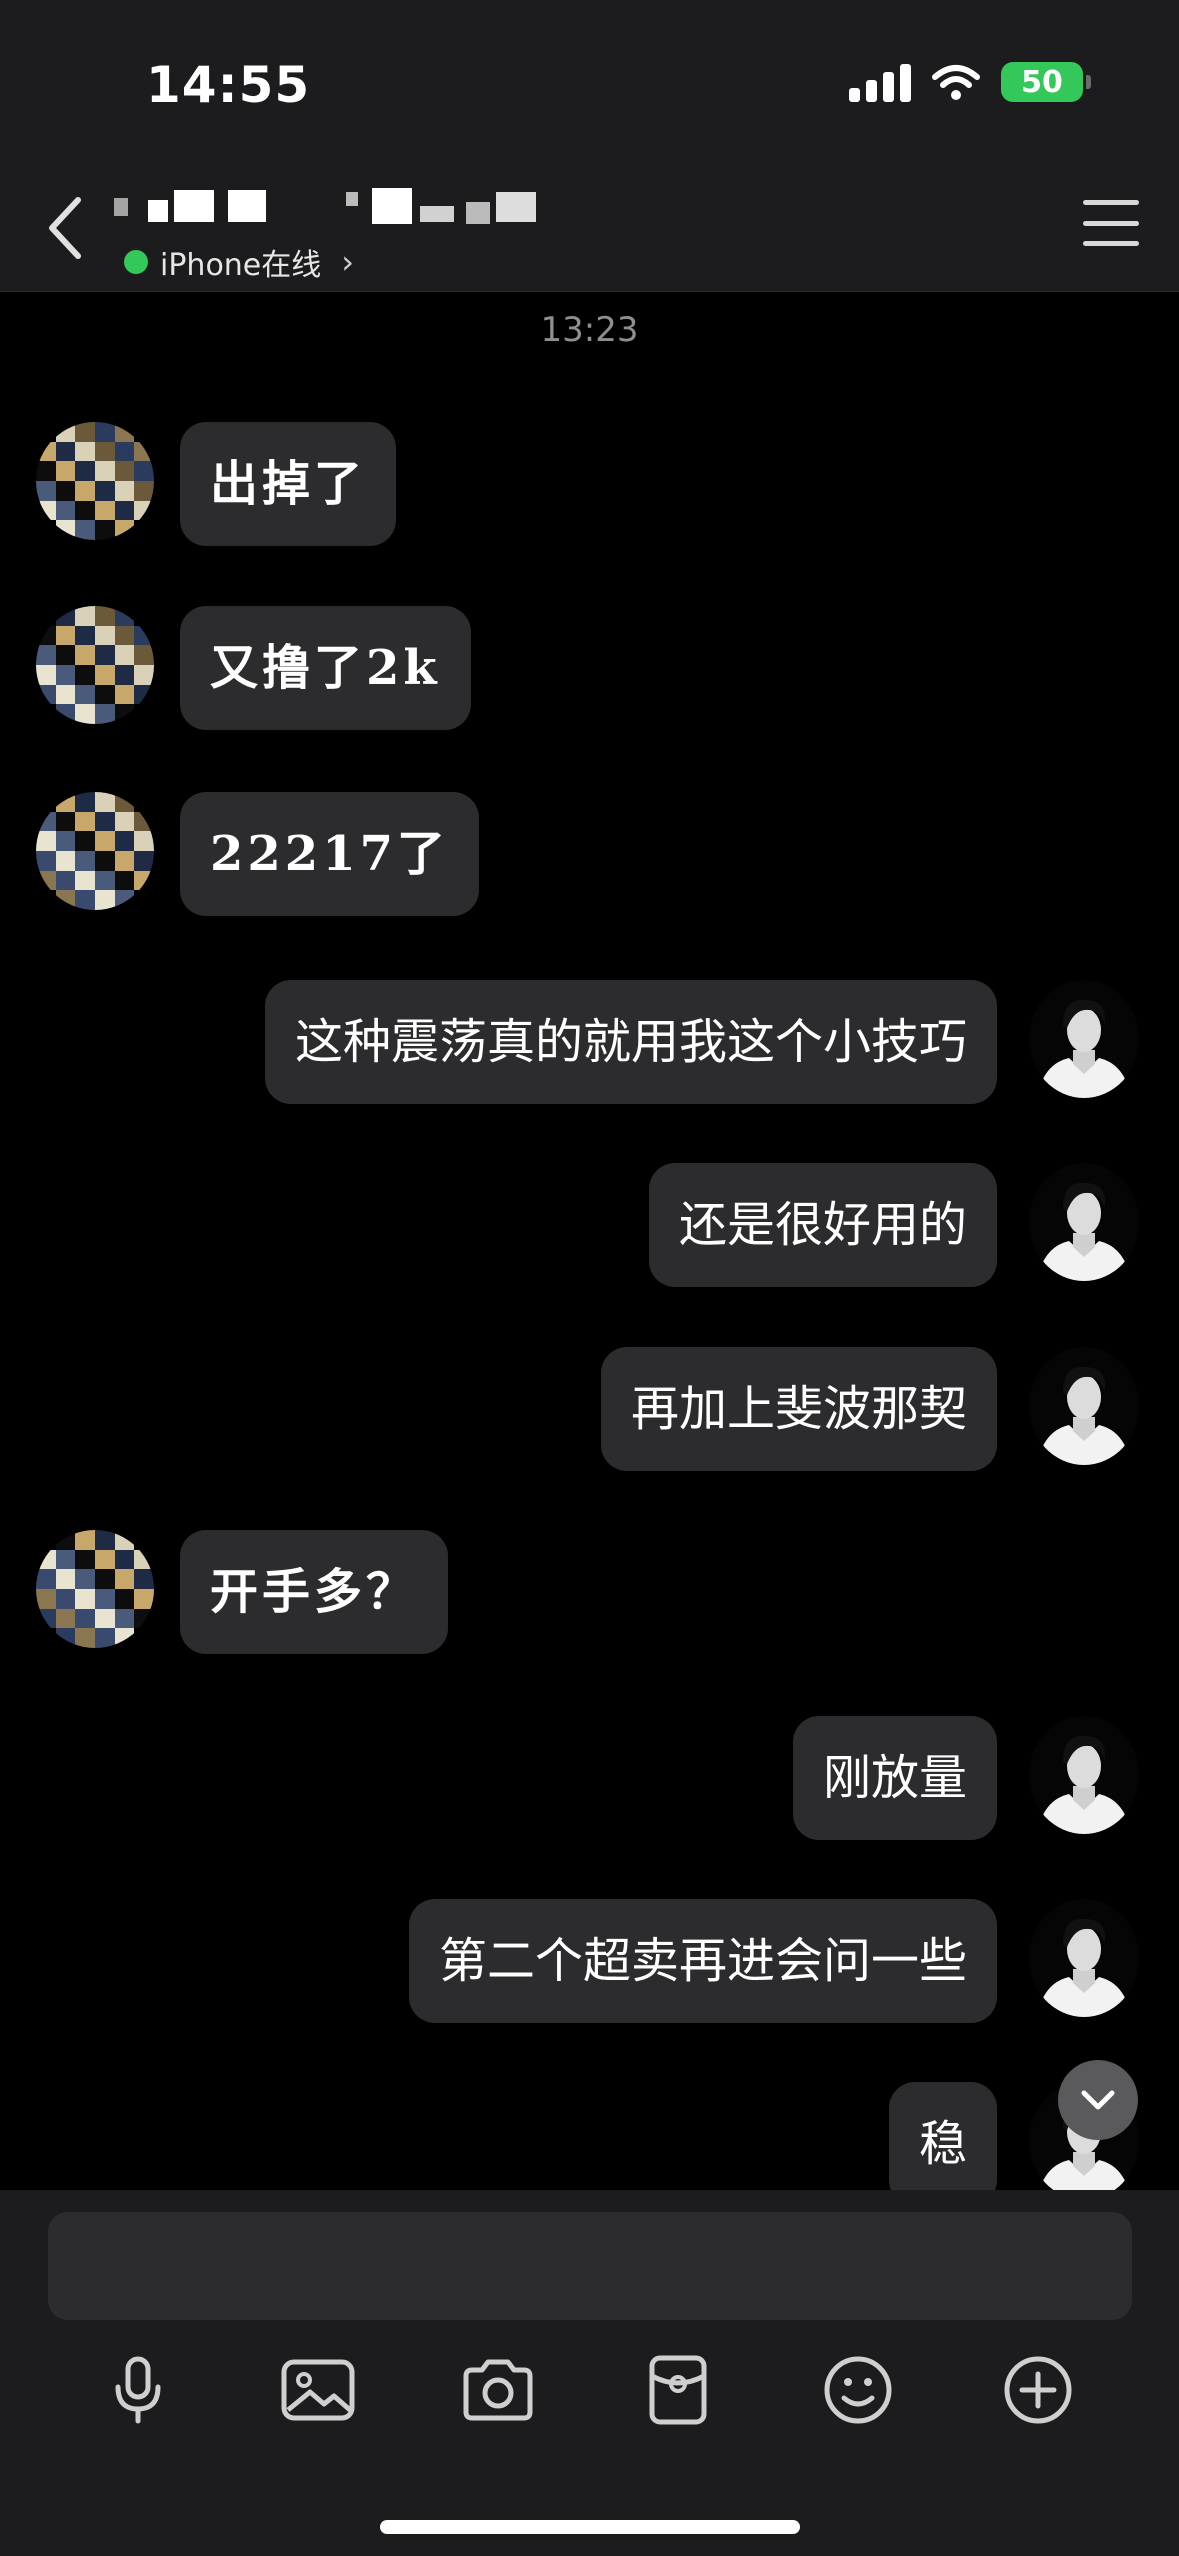 The image size is (1179, 2556). What do you see at coordinates (228, 85) in the screenshot?
I see `status-time: 14:55` at bounding box center [228, 85].